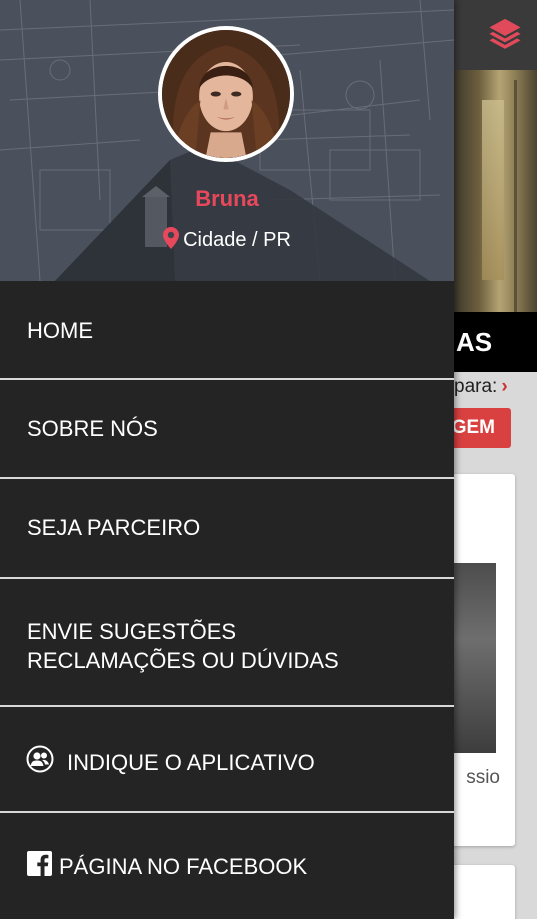  Describe the element at coordinates (183, 866) in the screenshot. I see `menu-item-label: PÁGINA NO FACEBOOK` at that location.